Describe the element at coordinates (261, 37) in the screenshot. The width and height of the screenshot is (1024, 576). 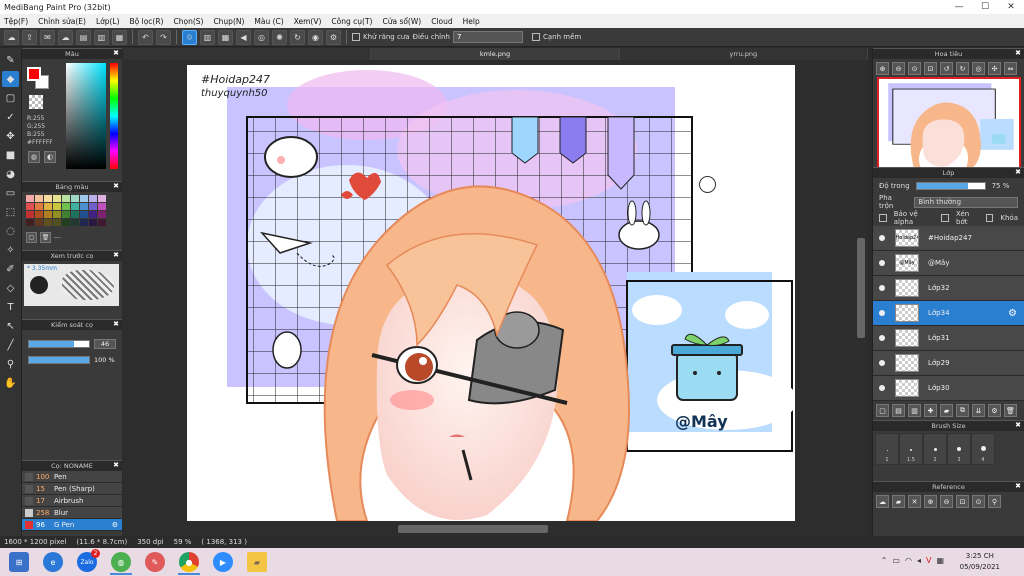
I see `ruler-concentric-icon: ◎` at that location.